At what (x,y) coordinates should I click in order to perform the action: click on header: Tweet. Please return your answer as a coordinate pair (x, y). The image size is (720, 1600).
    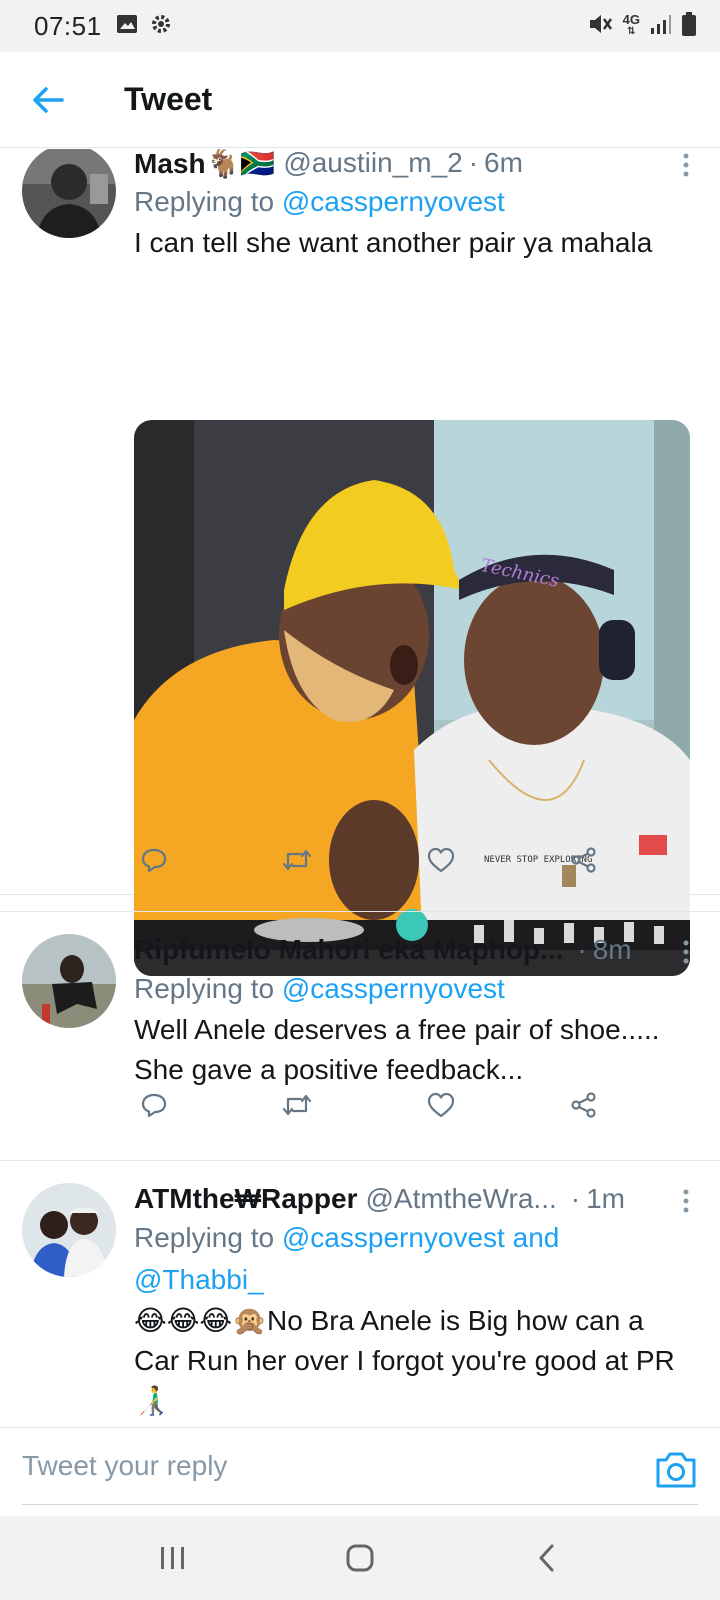
    Looking at the image, I should click on (360, 100).